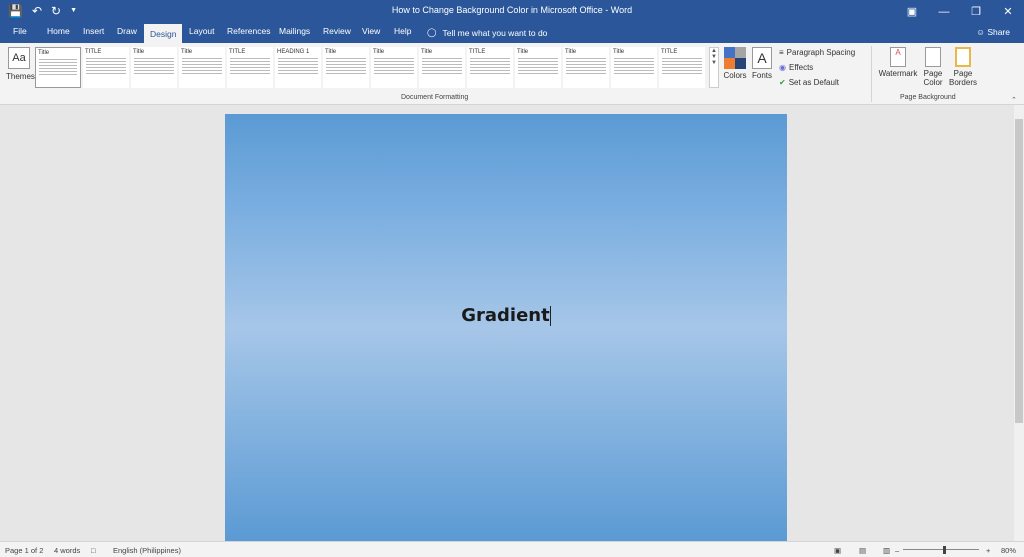  What do you see at coordinates (248, 31) in the screenshot?
I see `tab-references: References` at bounding box center [248, 31].